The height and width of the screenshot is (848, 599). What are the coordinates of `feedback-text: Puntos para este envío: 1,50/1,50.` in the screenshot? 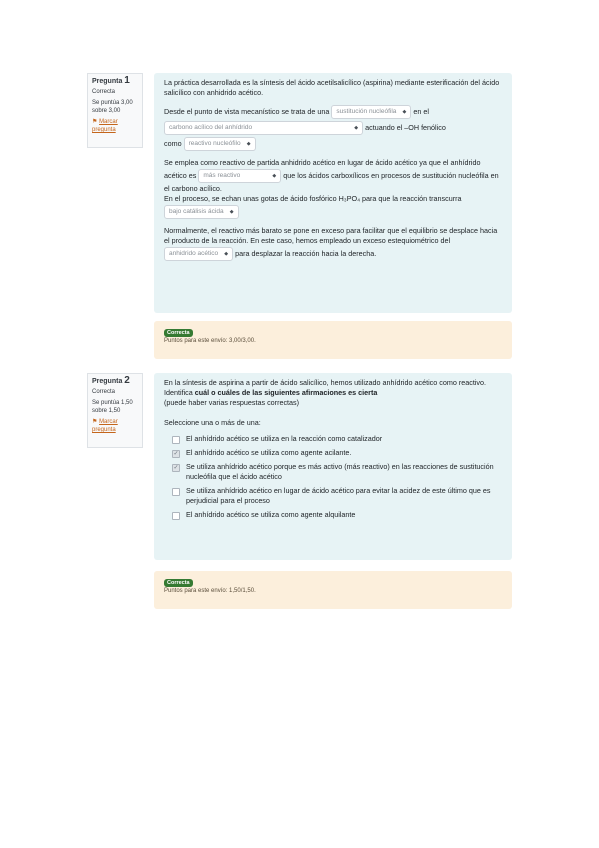 It's located at (210, 591).